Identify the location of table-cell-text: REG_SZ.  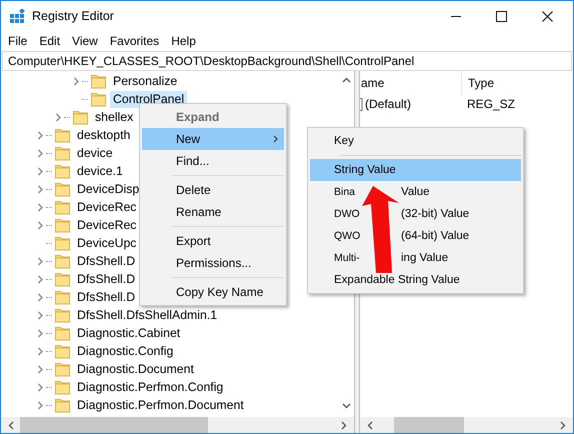
(491, 104).